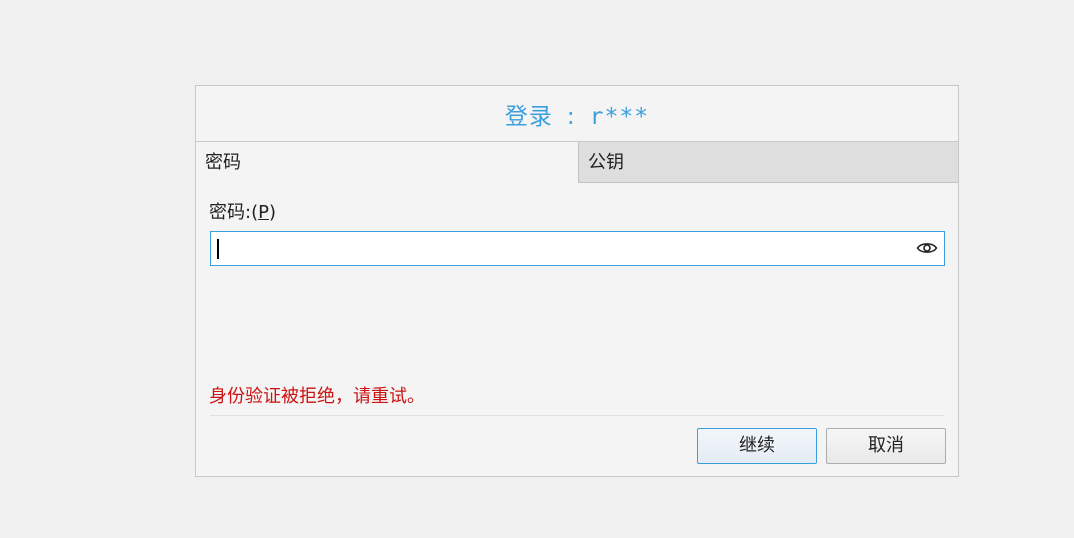  I want to click on dialog-title-user: r***, so click(619, 116).